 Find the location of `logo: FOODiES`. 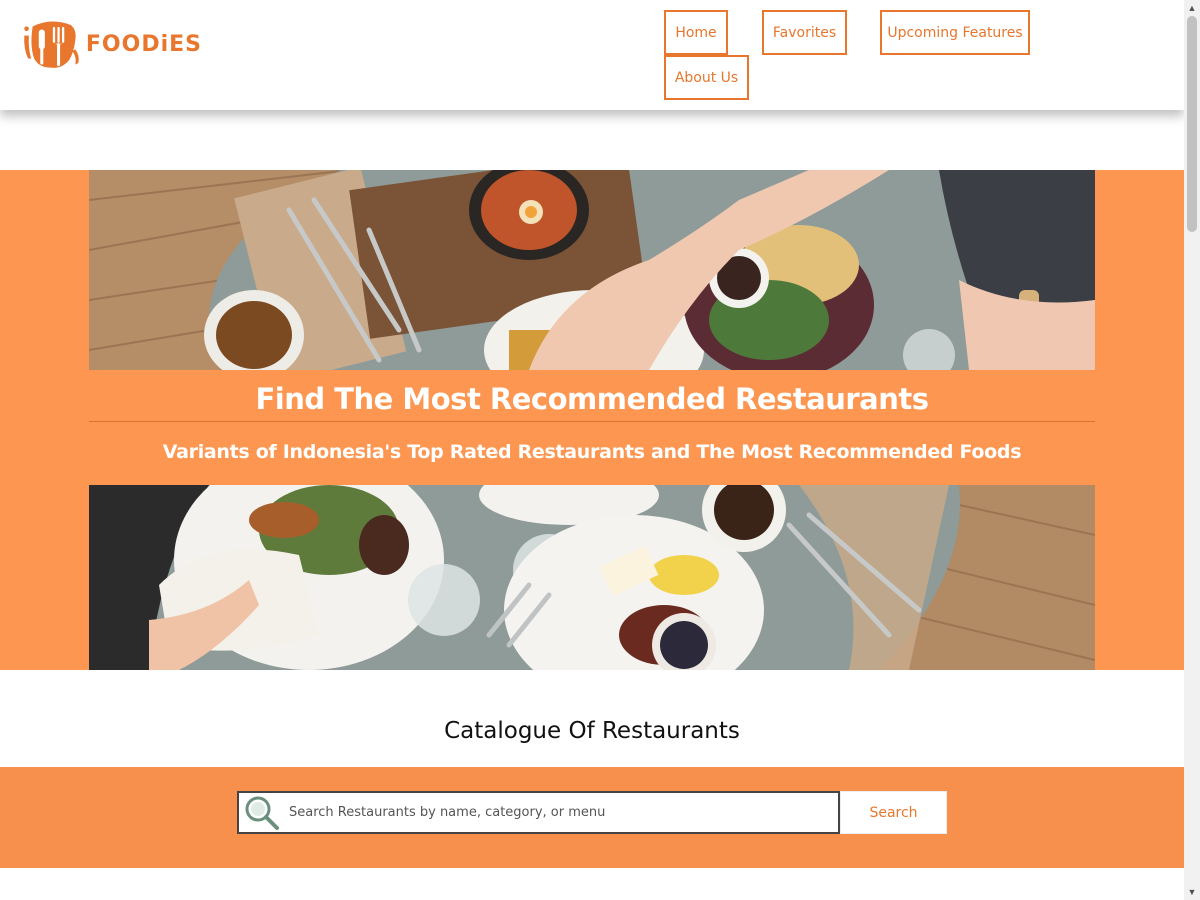

logo: FOODiES is located at coordinates (112, 44).